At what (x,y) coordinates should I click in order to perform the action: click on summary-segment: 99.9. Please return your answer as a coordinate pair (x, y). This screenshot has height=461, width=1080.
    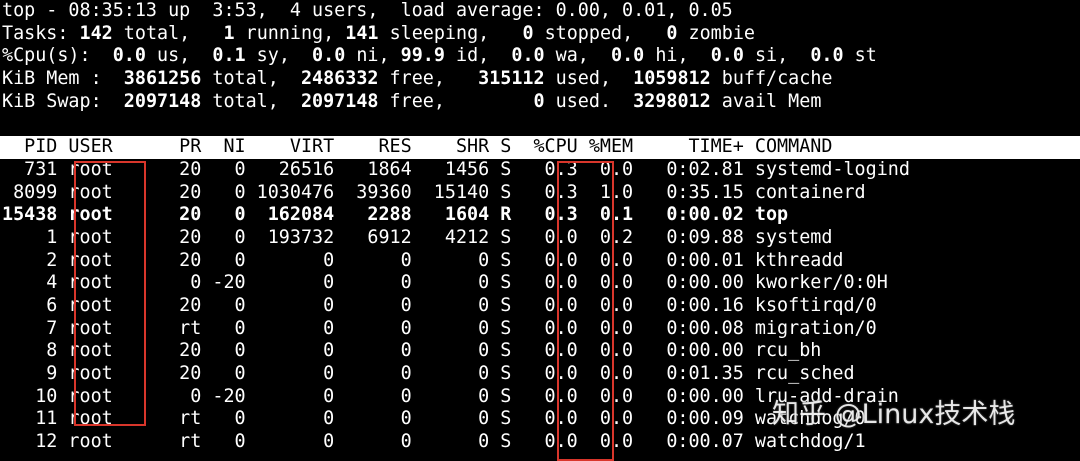
    Looking at the image, I should click on (422, 56).